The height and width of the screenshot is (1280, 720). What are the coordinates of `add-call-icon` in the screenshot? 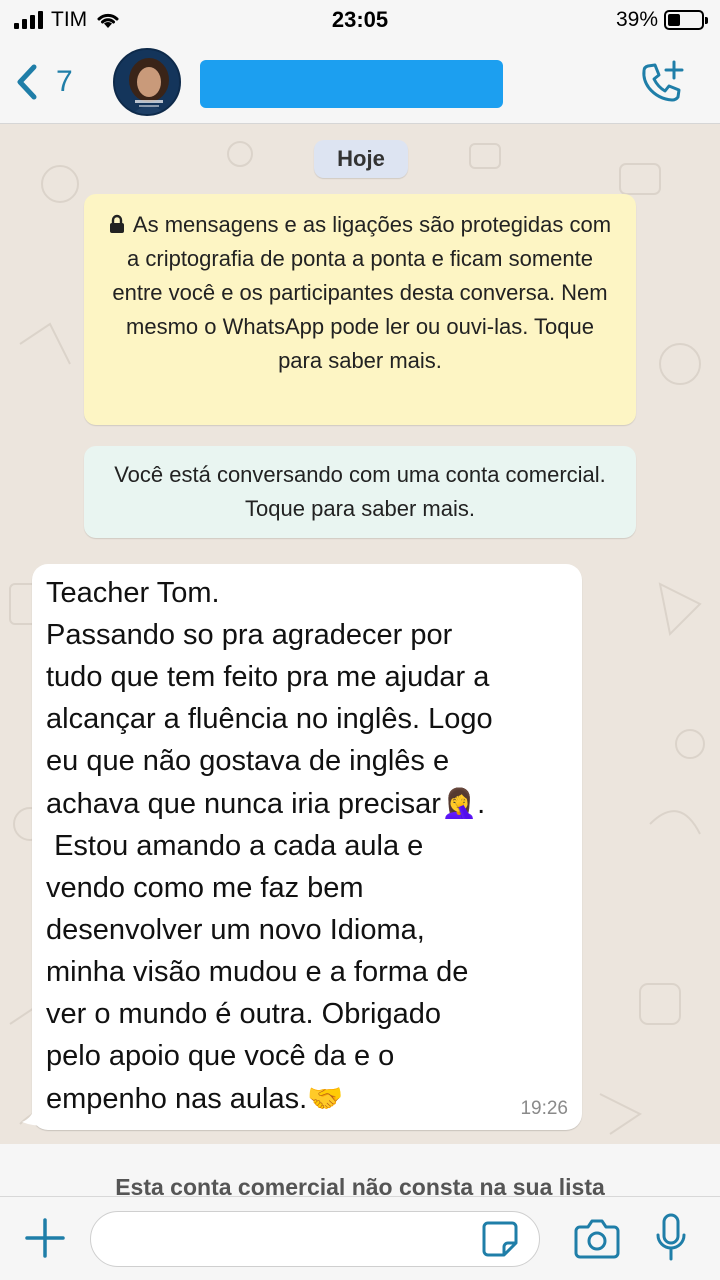 It's located at (662, 82).